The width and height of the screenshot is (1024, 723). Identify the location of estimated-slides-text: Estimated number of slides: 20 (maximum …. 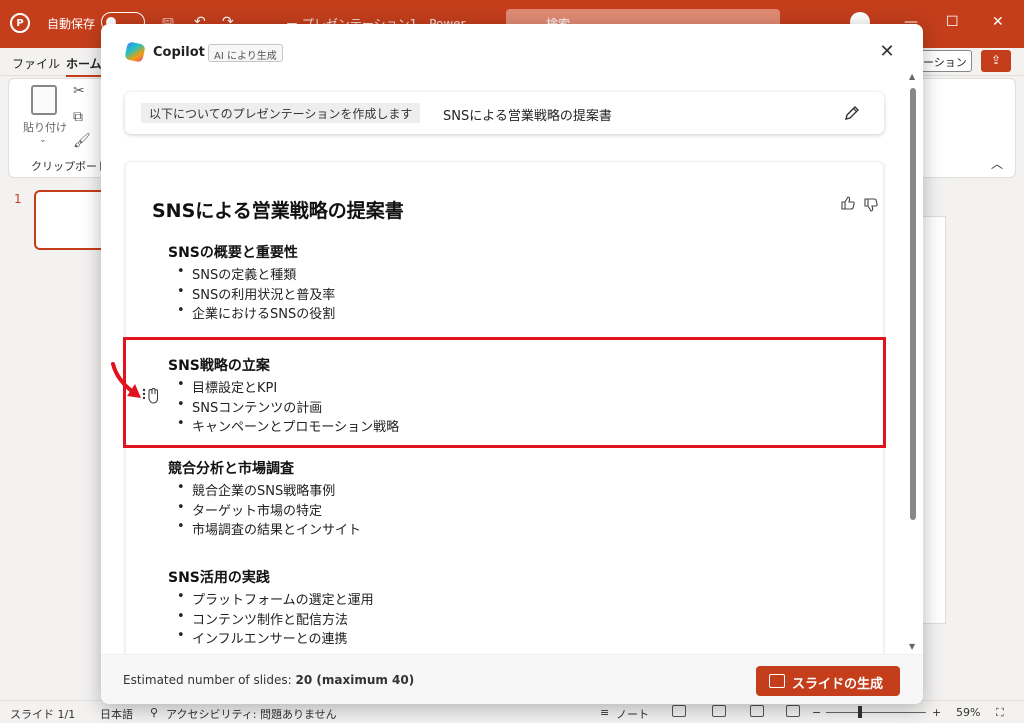
(269, 680).